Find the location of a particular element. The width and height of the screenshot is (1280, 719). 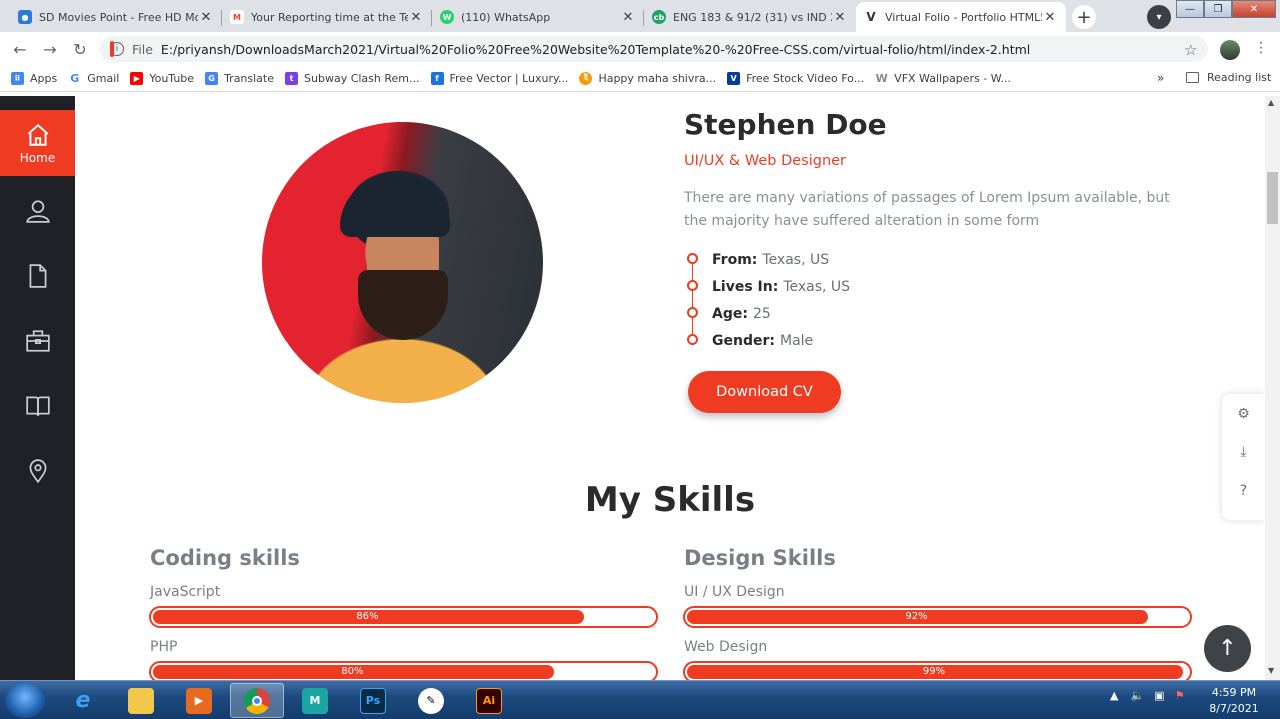

tab-whatsapp: W (110) WhatsApp ✕ is located at coordinates (538, 17).